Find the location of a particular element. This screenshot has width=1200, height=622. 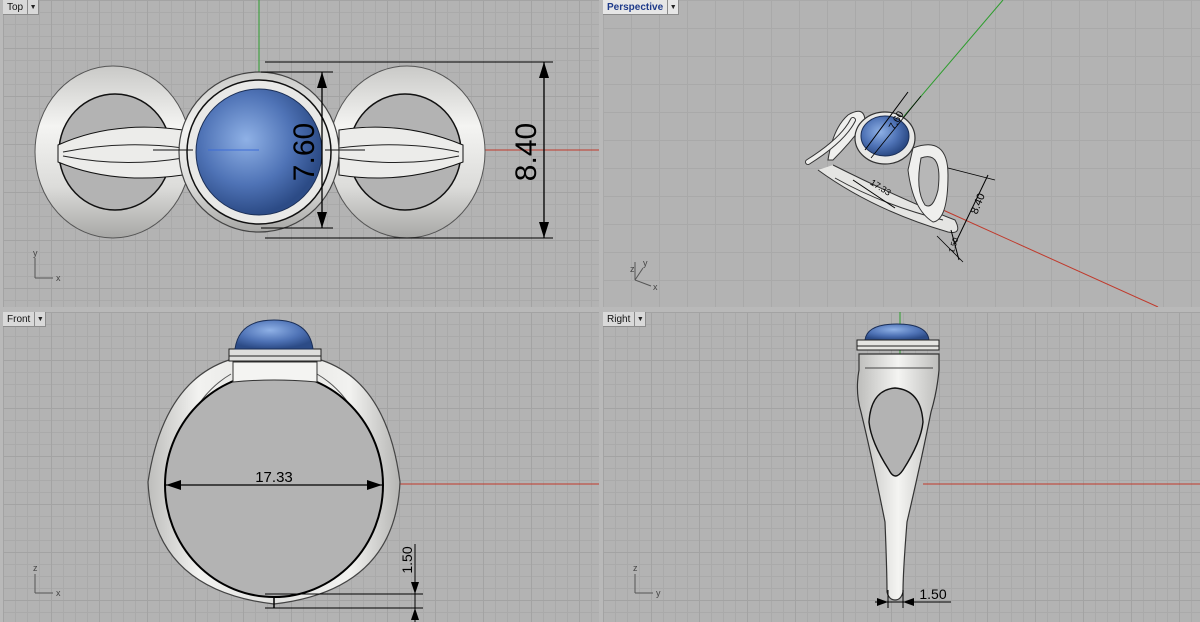

viewport-tab-right: Right ▼ is located at coordinates (625, 319).